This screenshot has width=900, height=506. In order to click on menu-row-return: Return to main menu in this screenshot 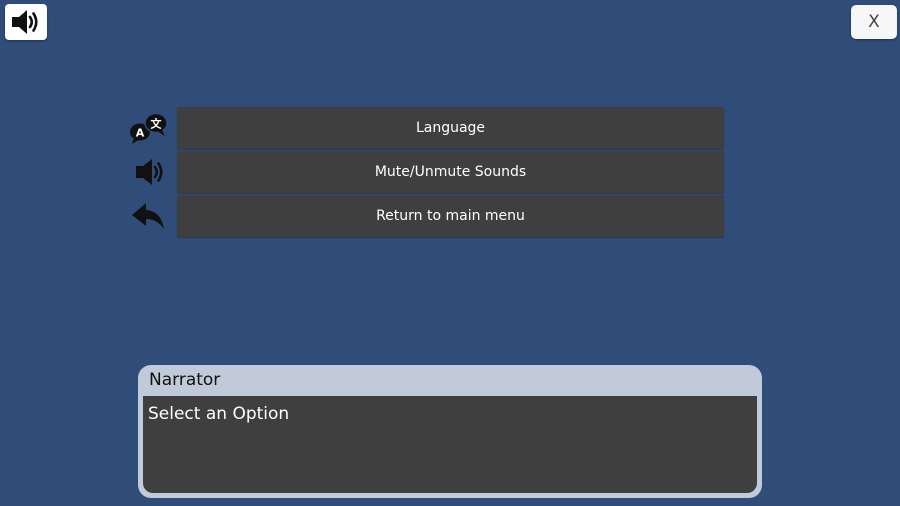, I will do `click(425, 216)`.